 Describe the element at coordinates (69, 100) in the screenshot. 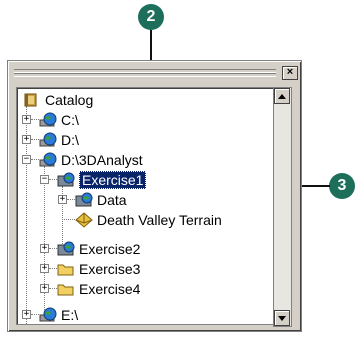

I see `tree-item-label: Catalog` at that location.